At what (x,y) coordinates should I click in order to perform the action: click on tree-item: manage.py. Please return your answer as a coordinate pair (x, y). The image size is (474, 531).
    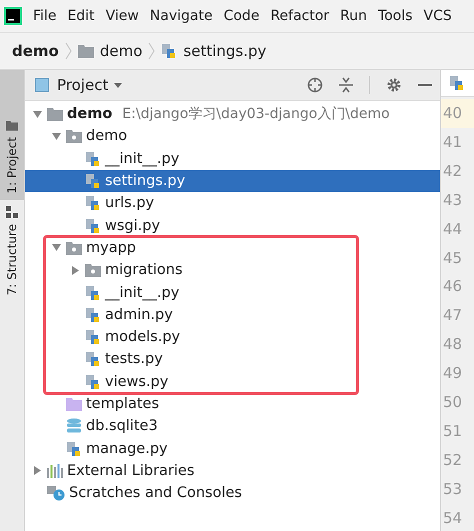
    Looking at the image, I should click on (232, 448).